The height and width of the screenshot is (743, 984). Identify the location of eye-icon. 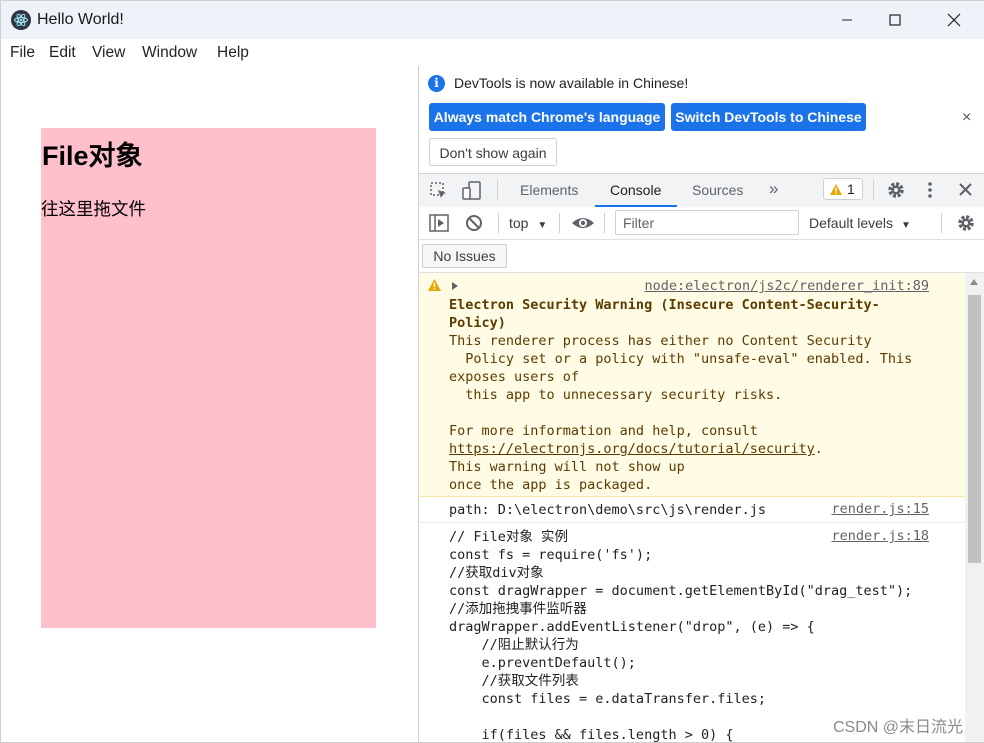
(583, 225).